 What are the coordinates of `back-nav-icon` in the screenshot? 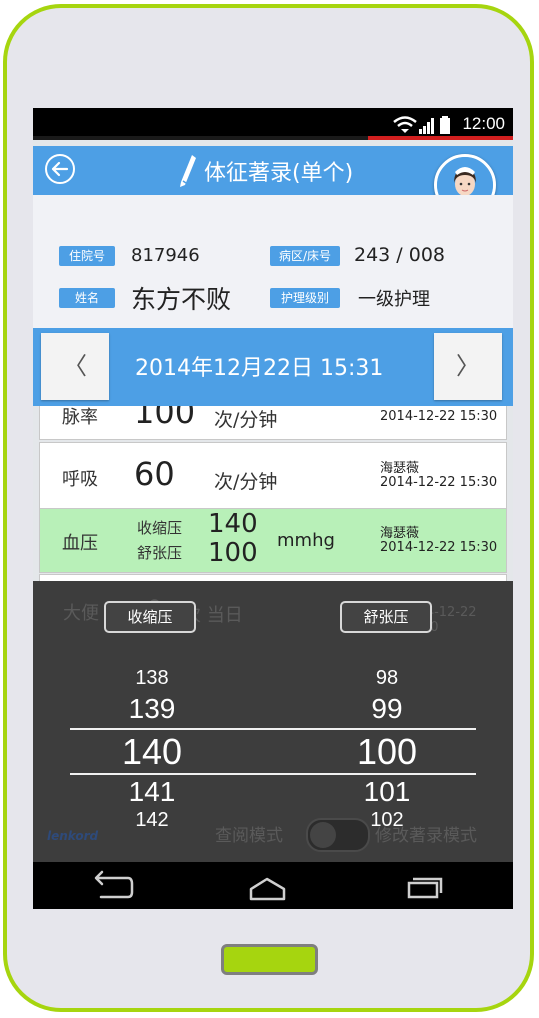 It's located at (114, 884).